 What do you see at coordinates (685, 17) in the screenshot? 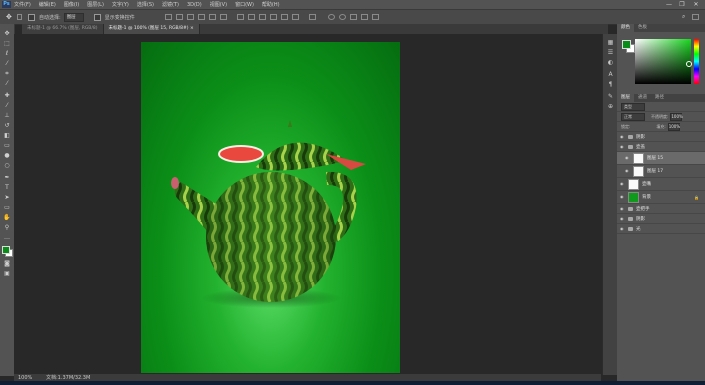
I see `search-icon: ⌕` at bounding box center [685, 17].